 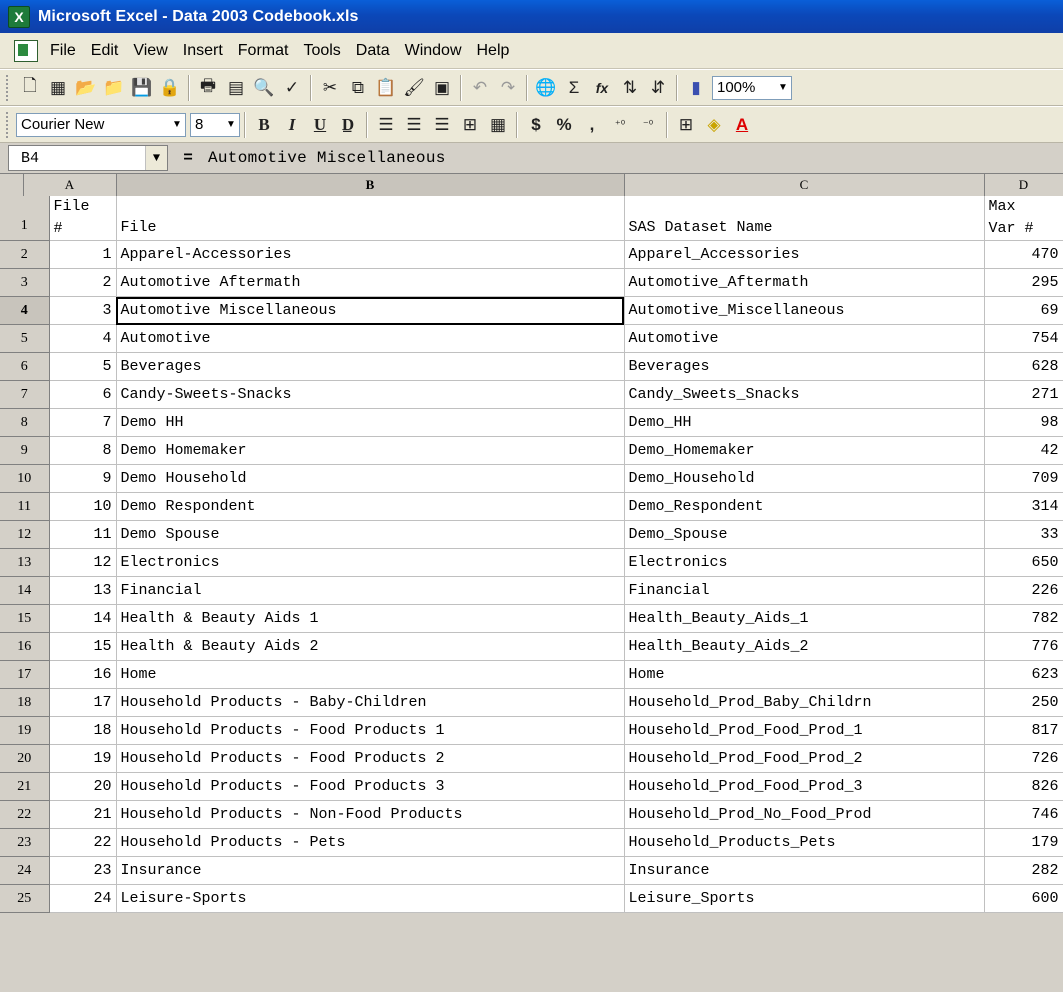 What do you see at coordinates (1023, 185) in the screenshot?
I see `column-header-d: D` at bounding box center [1023, 185].